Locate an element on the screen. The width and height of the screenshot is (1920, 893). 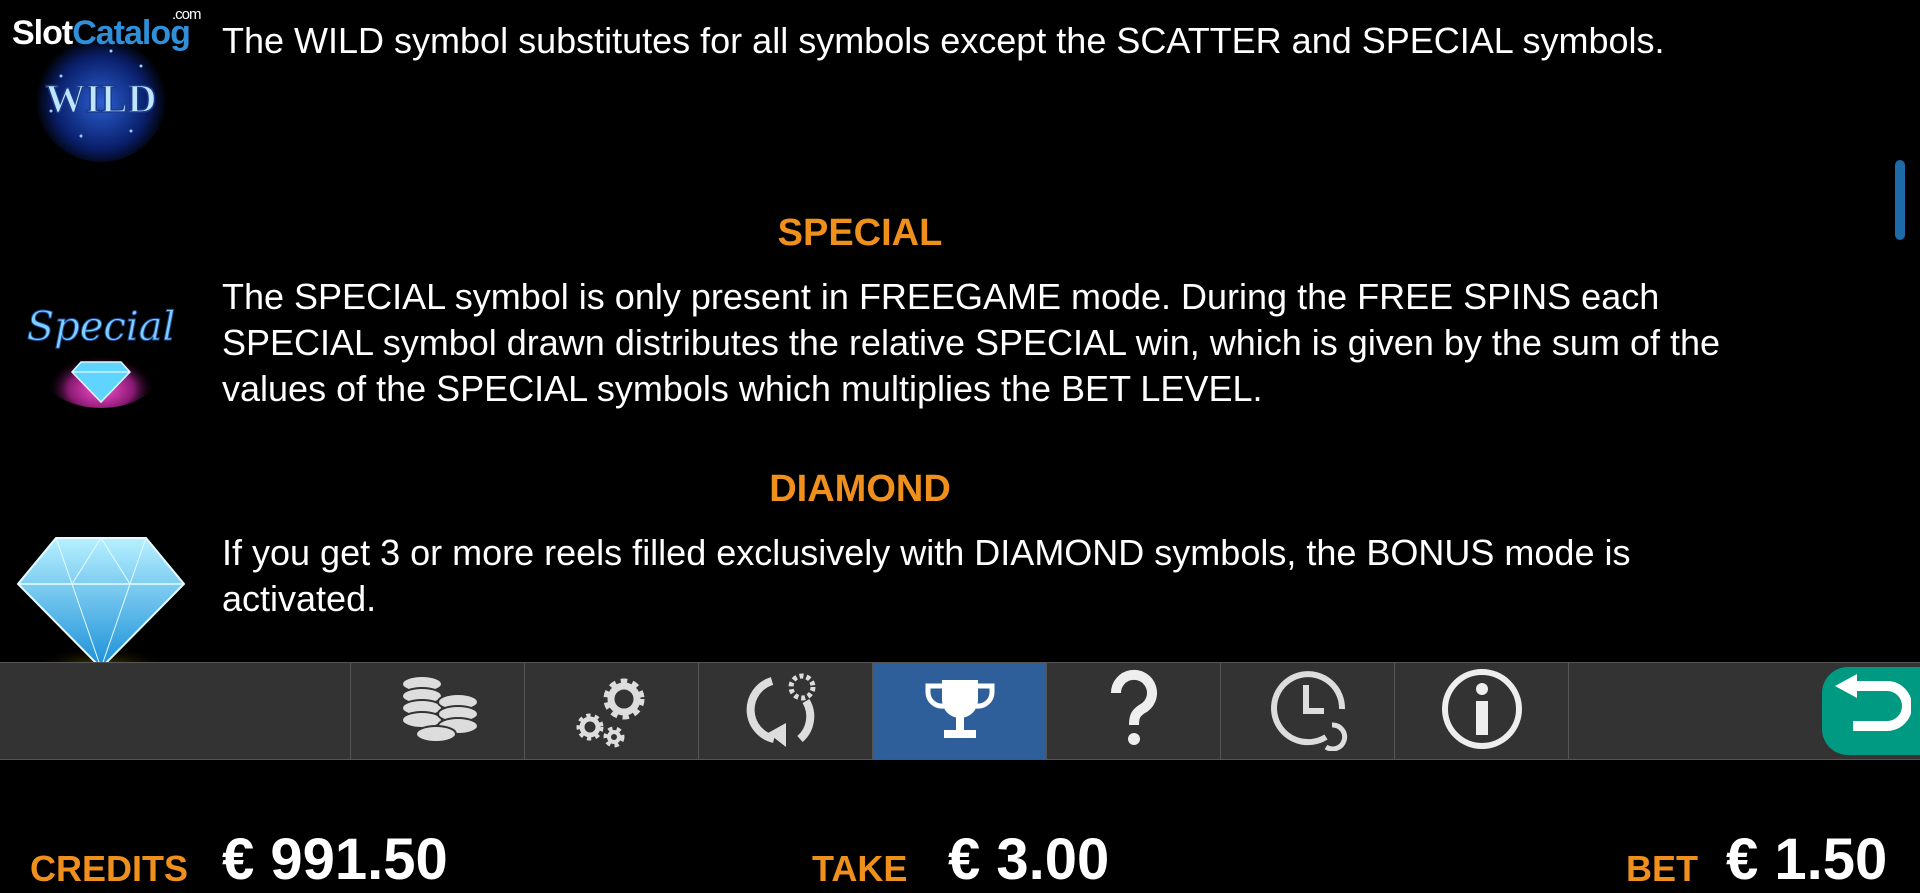
scrollbar-thumb is located at coordinates (1900, 200).